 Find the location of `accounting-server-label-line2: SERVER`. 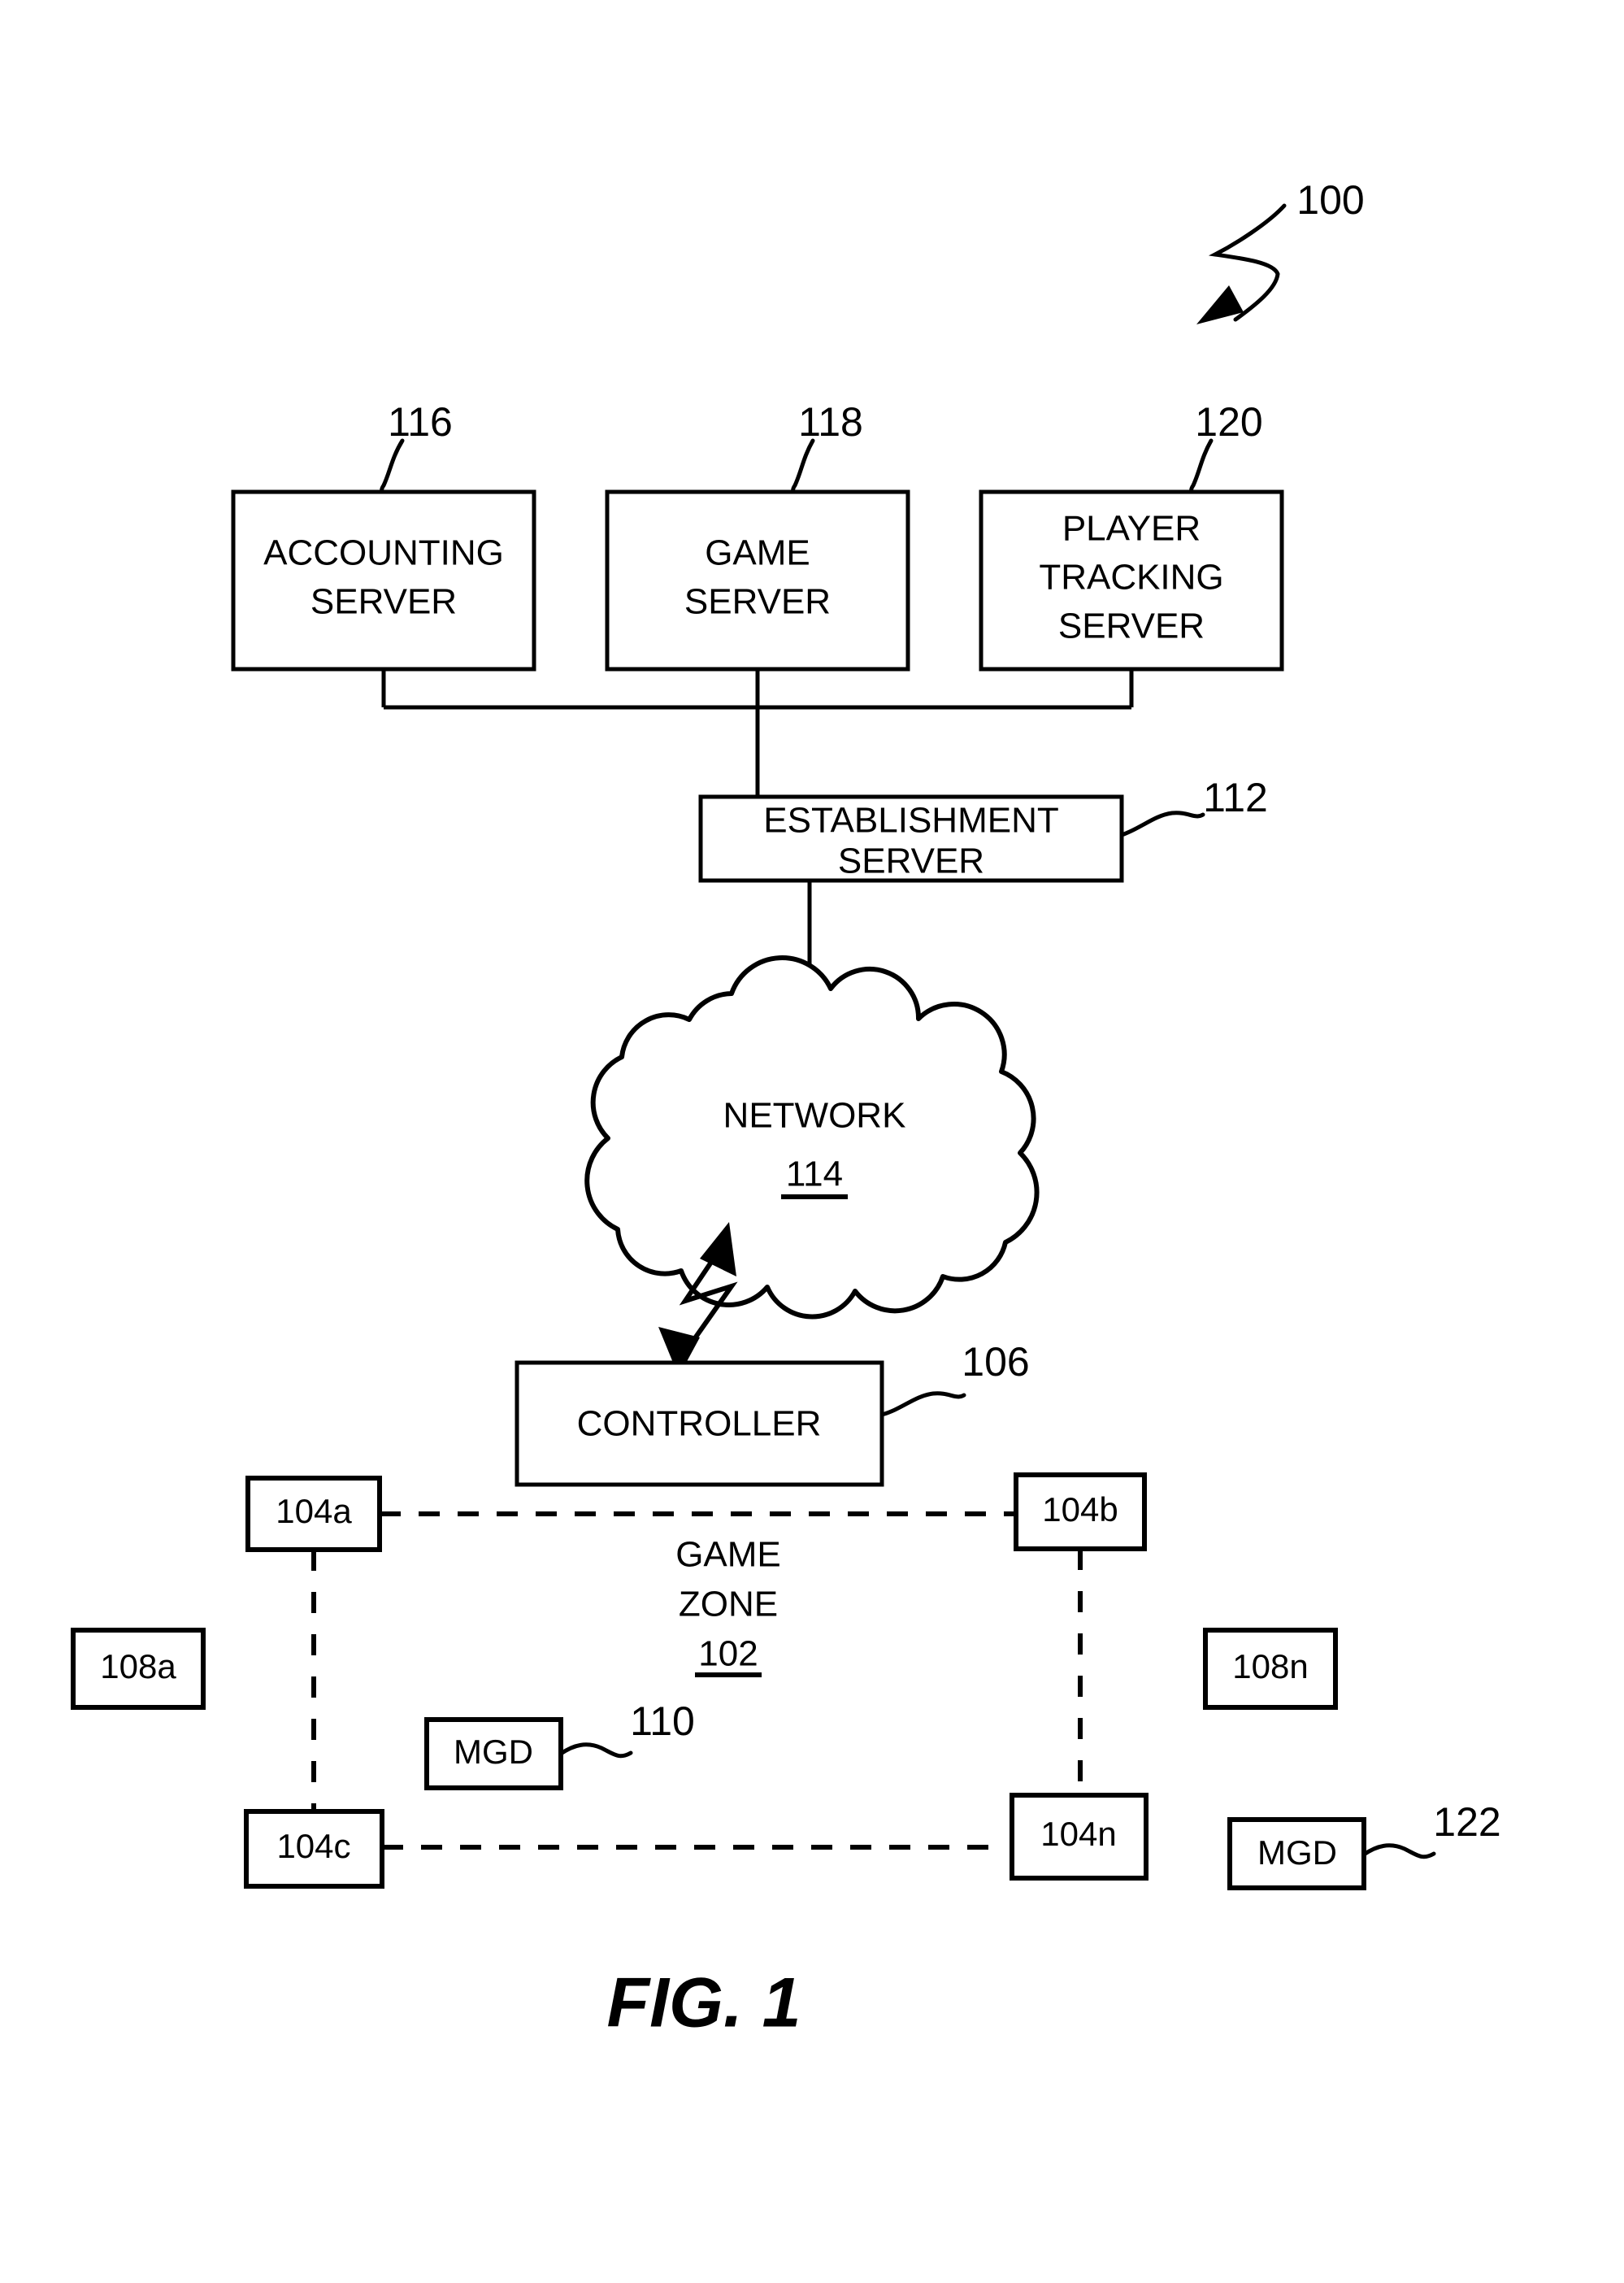

accounting-server-label-line2: SERVER is located at coordinates (383, 602).